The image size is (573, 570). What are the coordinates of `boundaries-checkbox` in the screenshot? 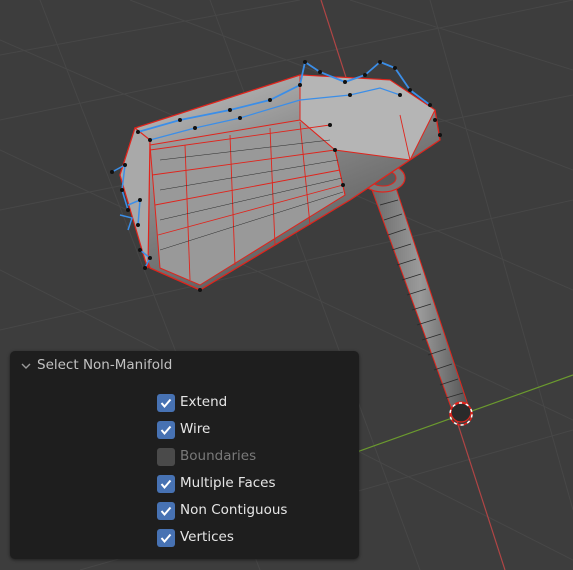 It's located at (166, 457).